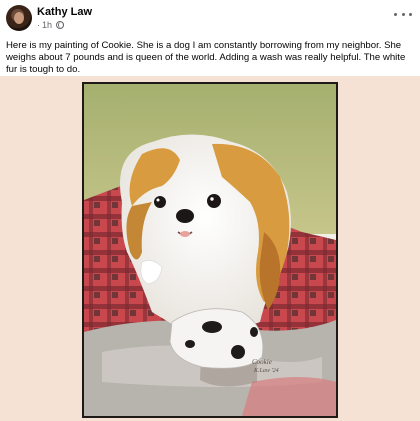 The height and width of the screenshot is (421, 420). What do you see at coordinates (19, 18) in the screenshot?
I see `author-avatar` at bounding box center [19, 18].